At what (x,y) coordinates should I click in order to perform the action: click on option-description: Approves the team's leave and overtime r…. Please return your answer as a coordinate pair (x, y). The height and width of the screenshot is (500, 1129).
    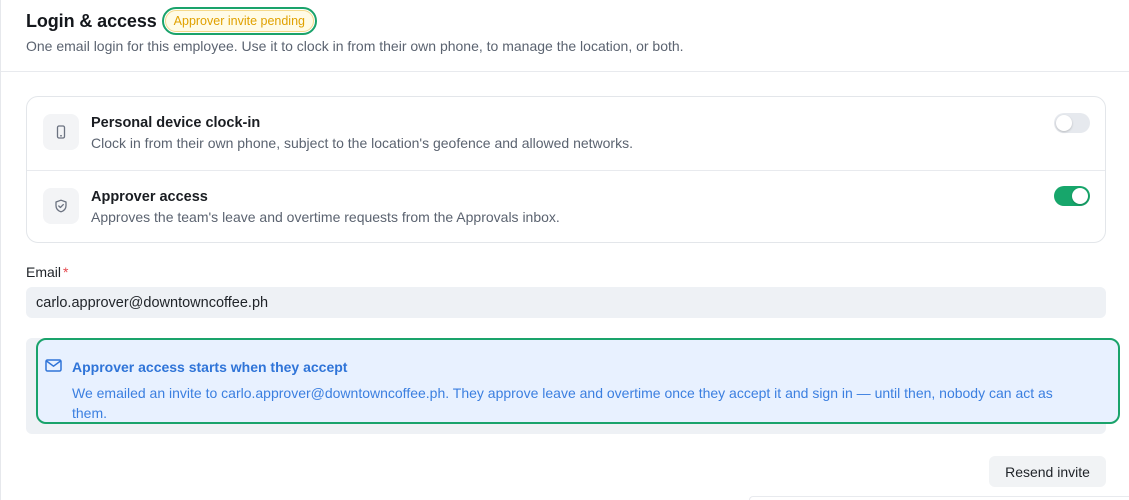
    Looking at the image, I should click on (325, 217).